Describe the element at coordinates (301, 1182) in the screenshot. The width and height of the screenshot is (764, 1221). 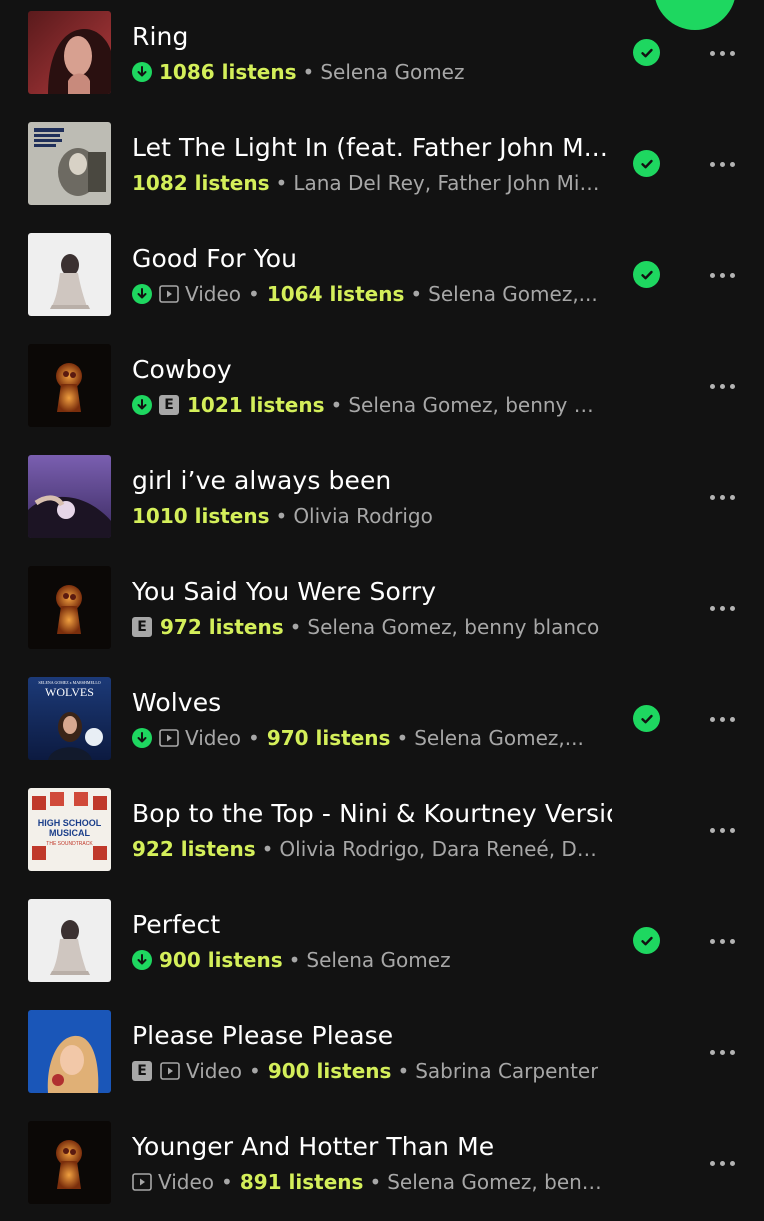
I see `listen-count: 891 listens` at that location.